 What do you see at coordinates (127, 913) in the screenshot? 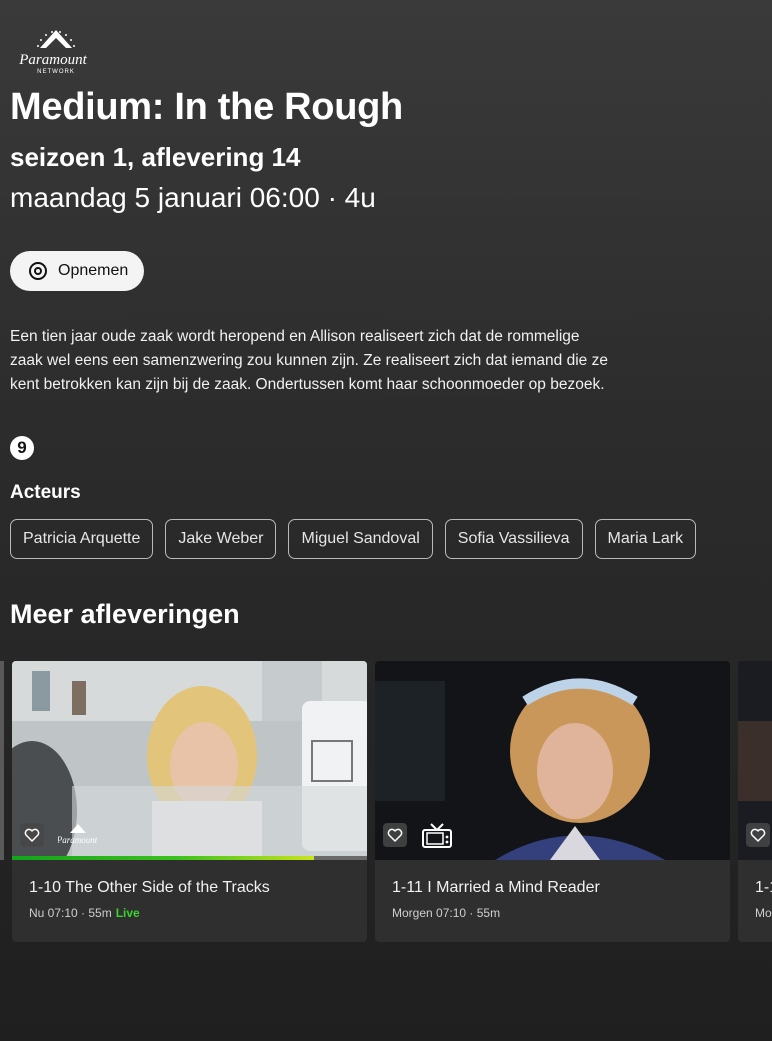
I see `live-badge: Live` at bounding box center [127, 913].